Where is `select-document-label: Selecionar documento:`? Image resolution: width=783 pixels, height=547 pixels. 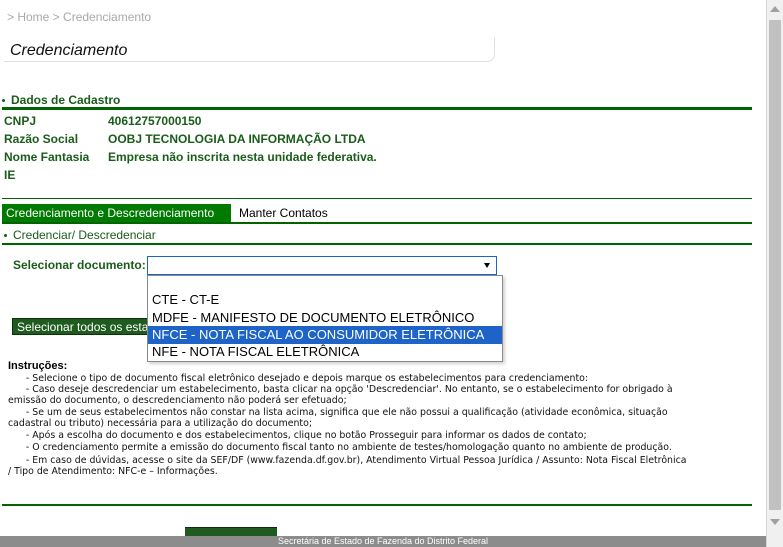 select-document-label: Selecionar documento: is located at coordinates (79, 265).